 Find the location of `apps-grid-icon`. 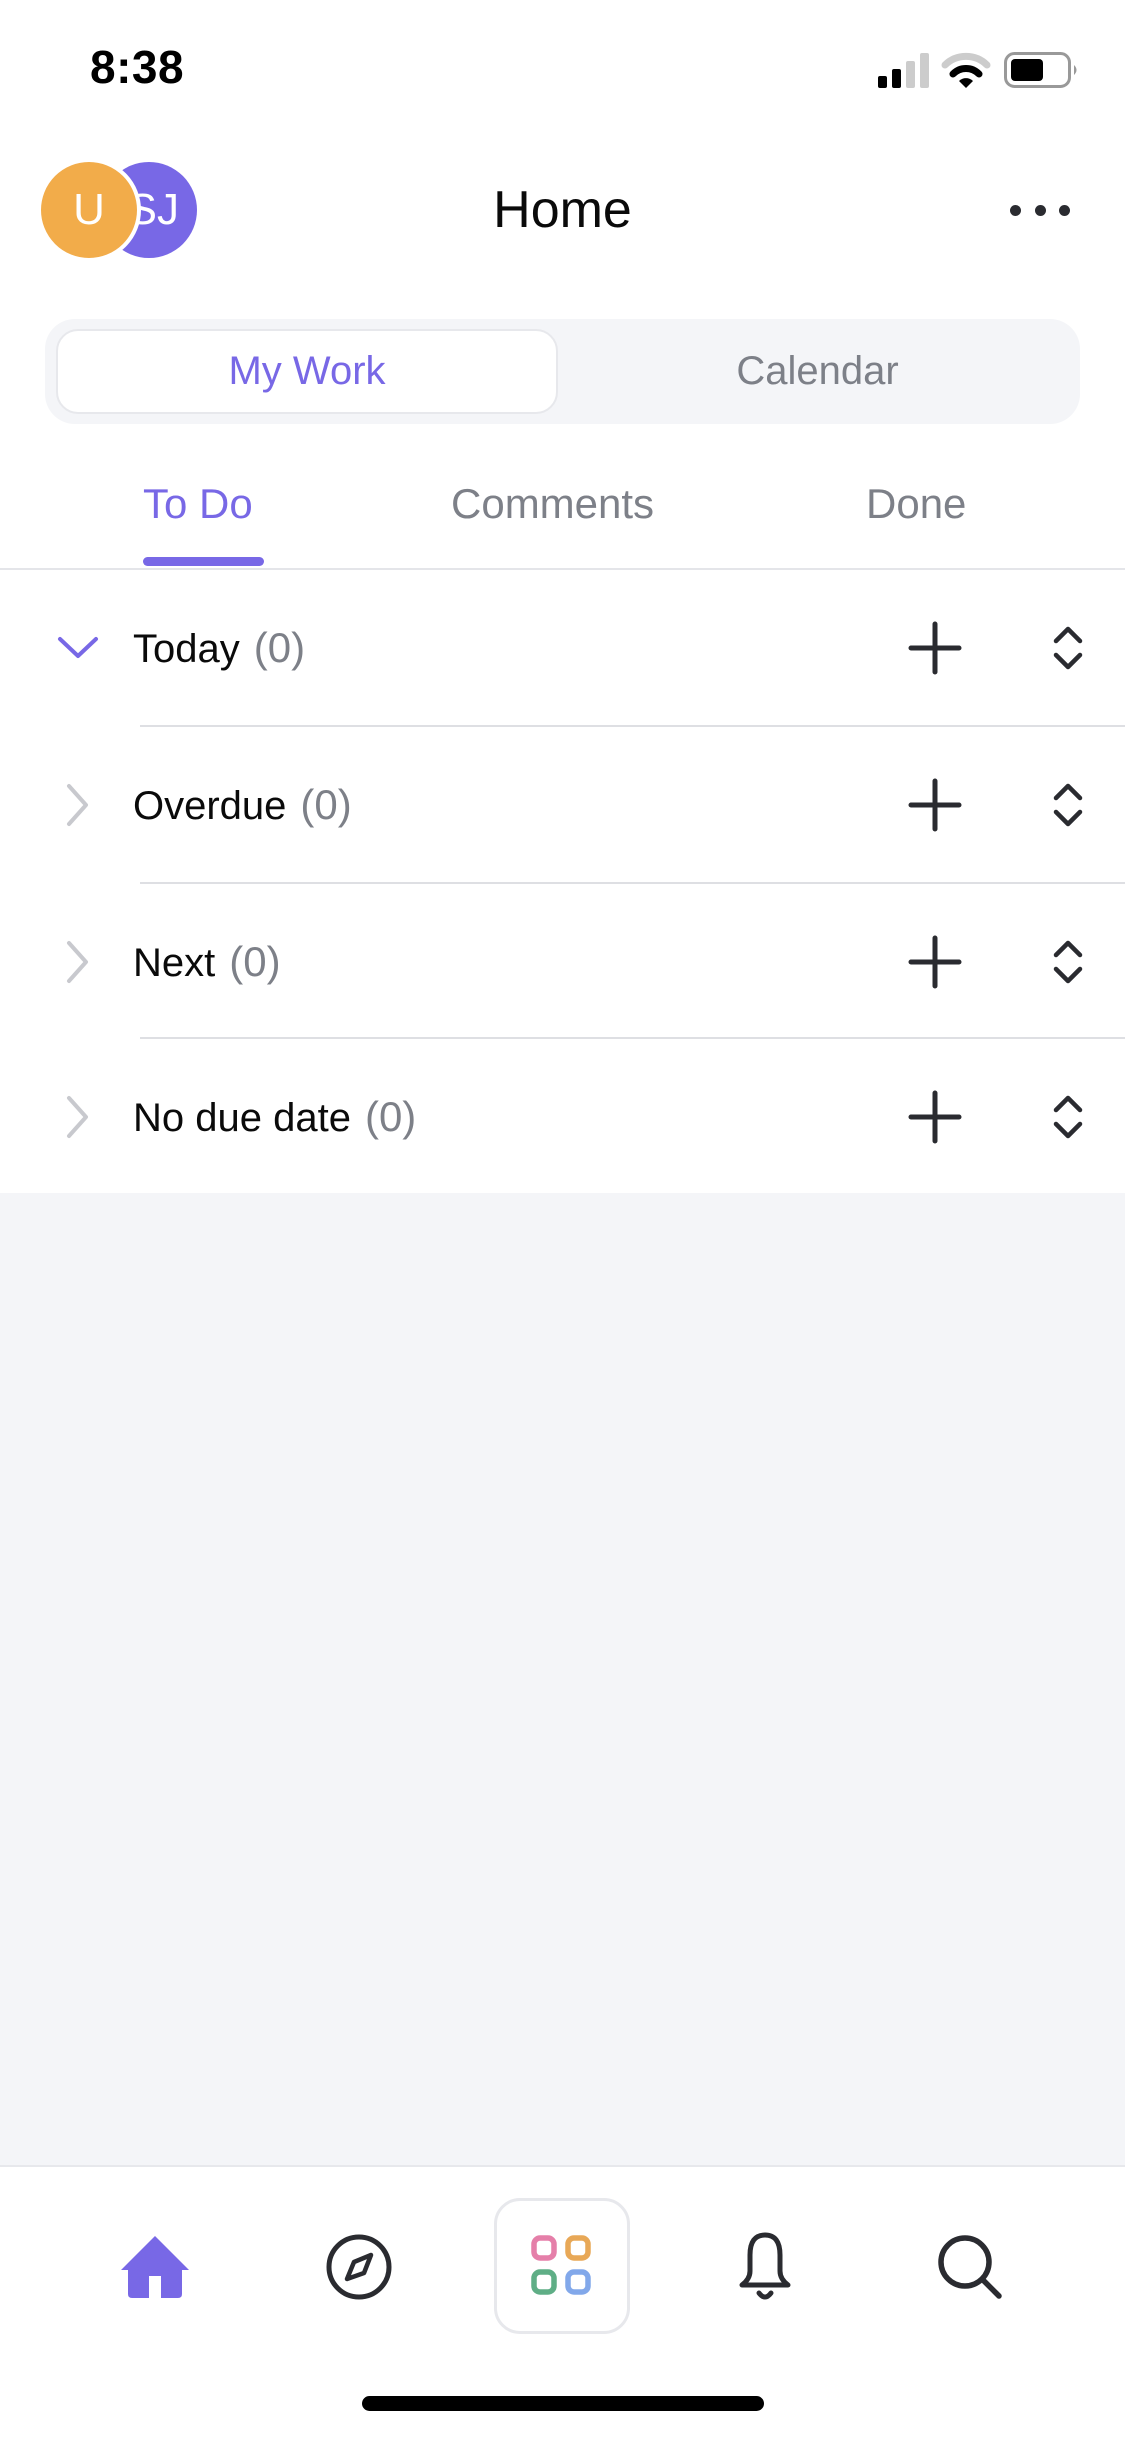

apps-grid-icon is located at coordinates (561, 2265).